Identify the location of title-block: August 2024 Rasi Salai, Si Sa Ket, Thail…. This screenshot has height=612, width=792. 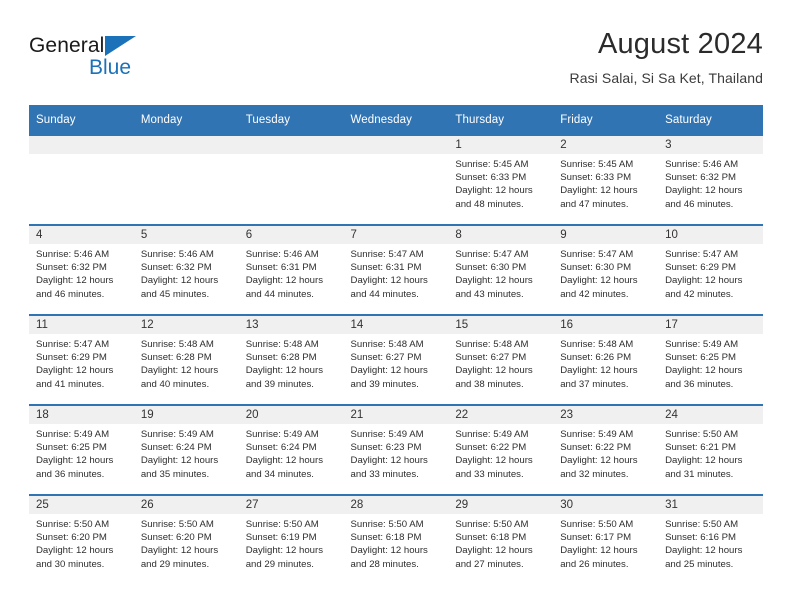
(666, 57).